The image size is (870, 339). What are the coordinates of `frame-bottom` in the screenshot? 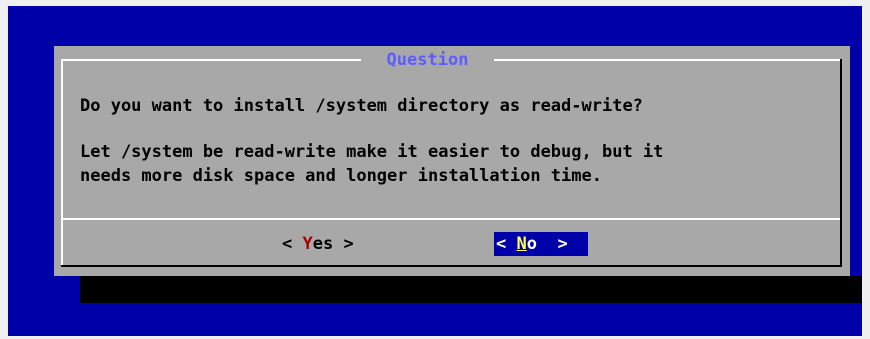 It's located at (451, 266).